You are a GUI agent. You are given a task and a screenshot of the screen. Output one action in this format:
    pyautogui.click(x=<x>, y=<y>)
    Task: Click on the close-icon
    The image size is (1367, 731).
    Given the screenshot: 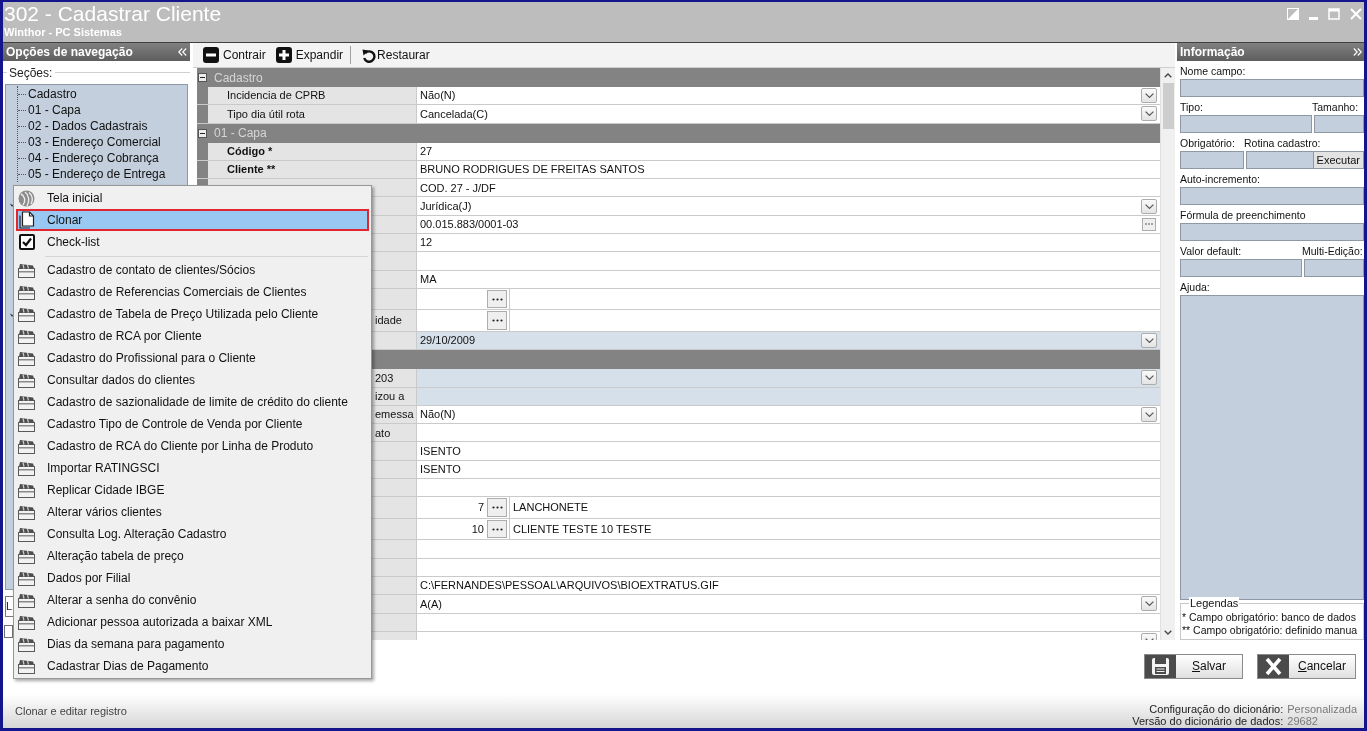 What is the action you would take?
    pyautogui.click(x=1356, y=14)
    